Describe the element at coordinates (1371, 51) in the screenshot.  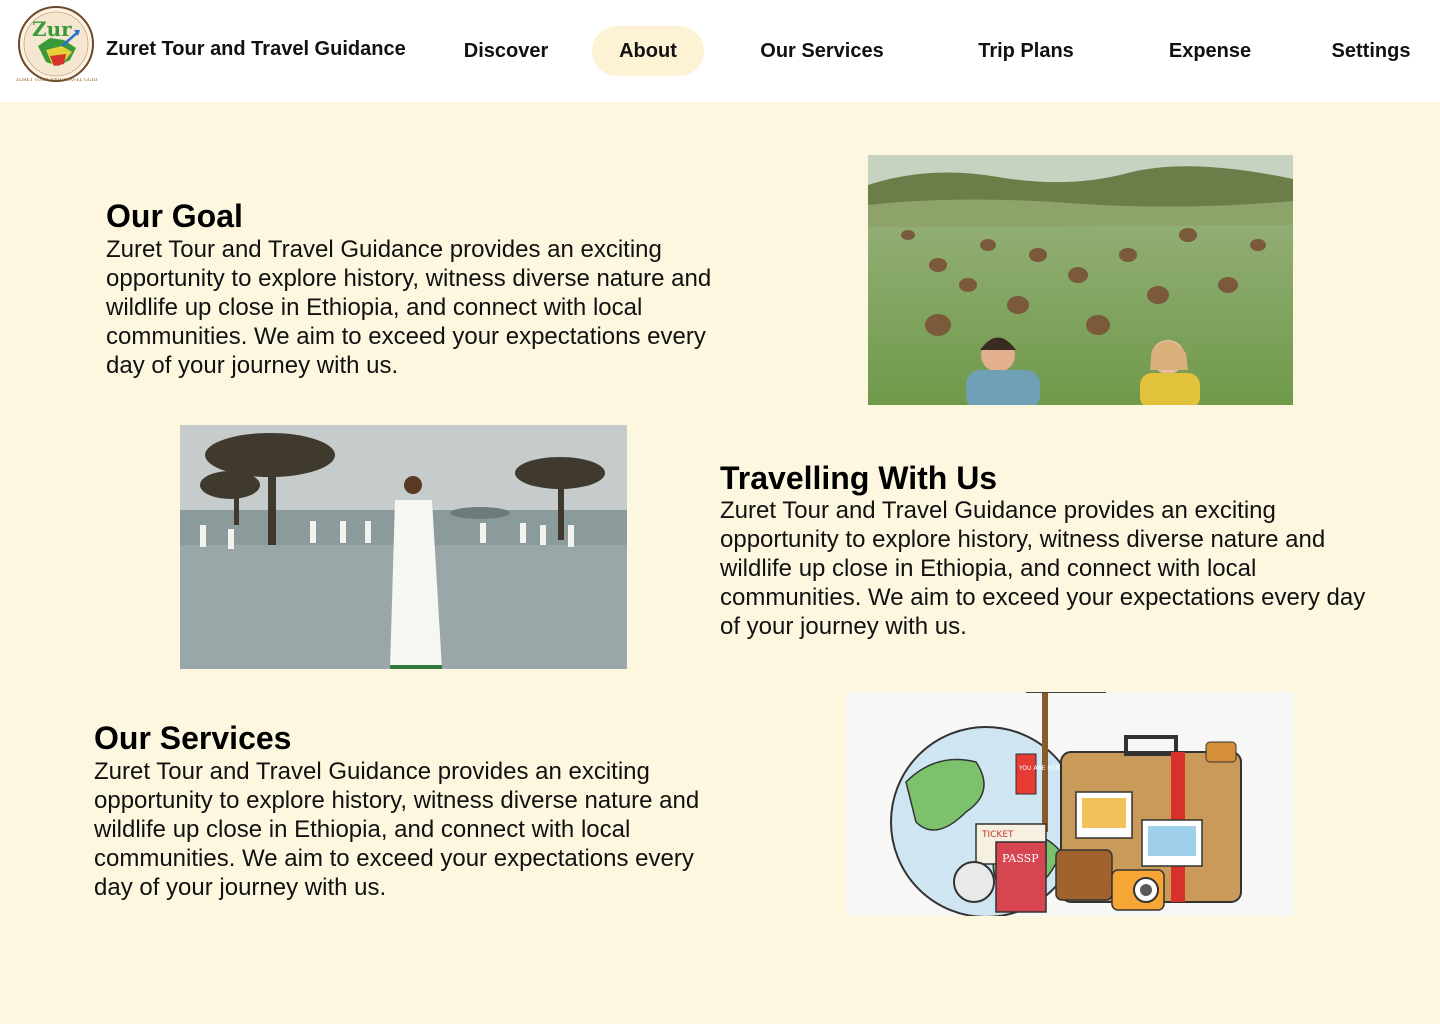
I see `nav-settings: Settings` at that location.